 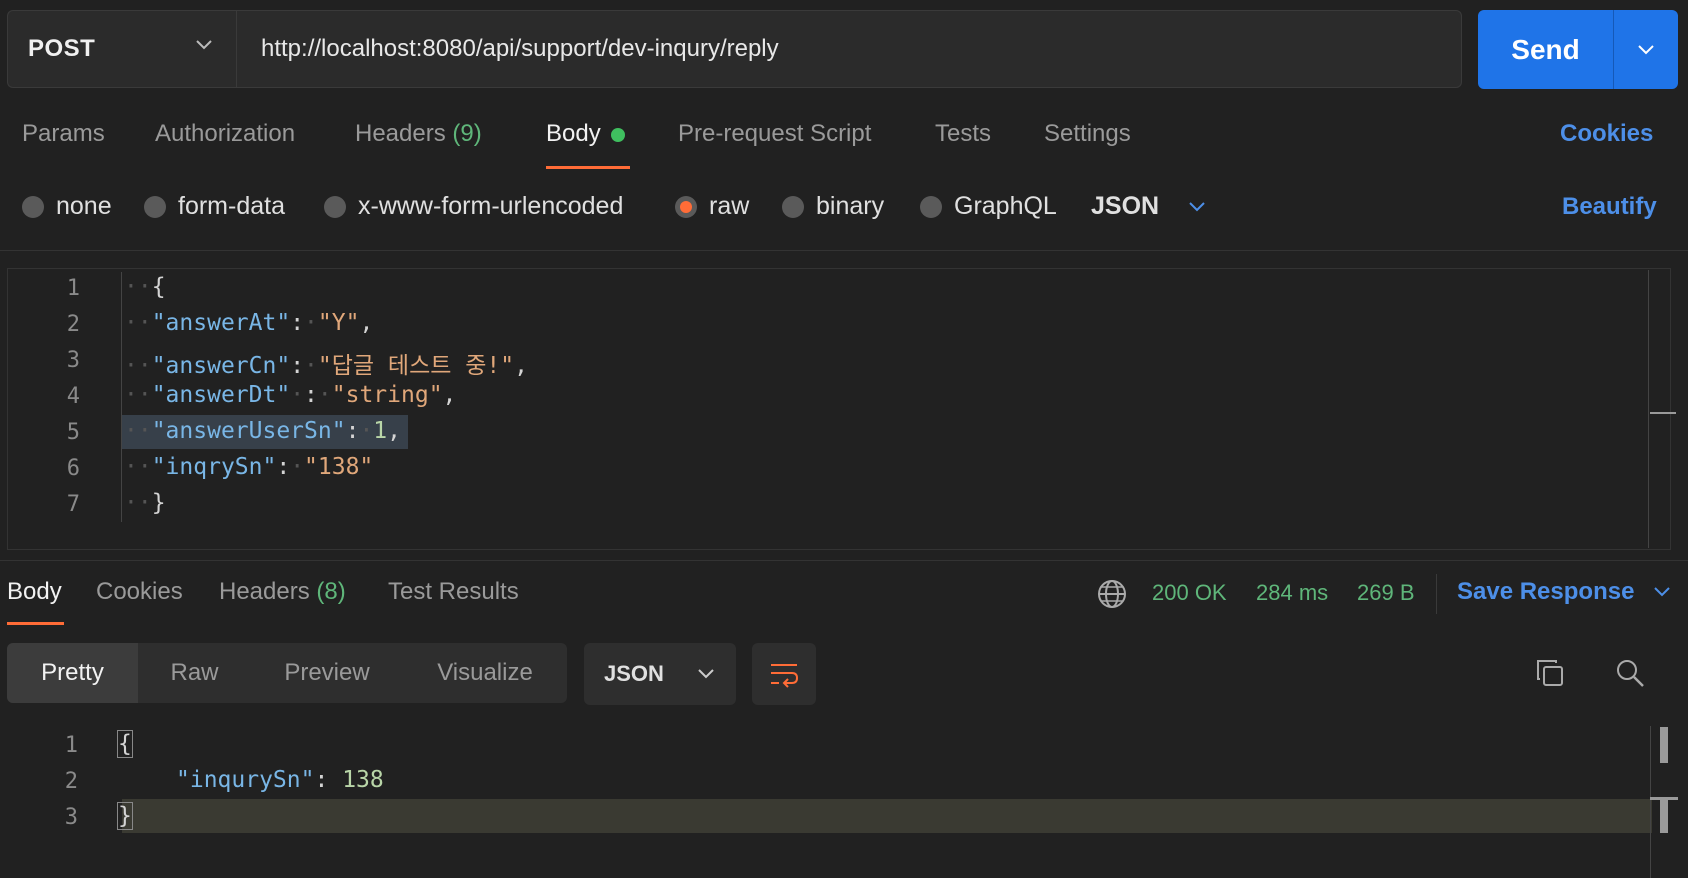 I want to click on response-format-select: JSON, so click(x=660, y=674).